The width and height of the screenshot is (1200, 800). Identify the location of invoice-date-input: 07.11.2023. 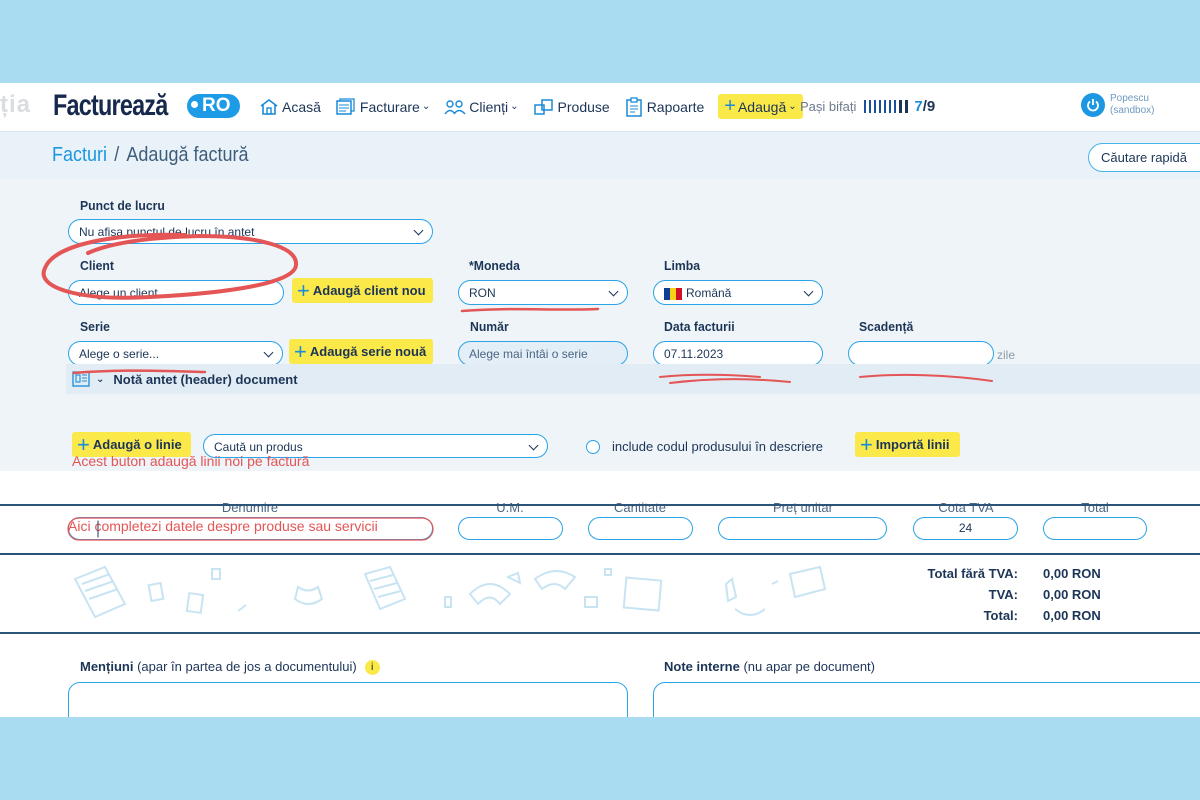
(738, 353).